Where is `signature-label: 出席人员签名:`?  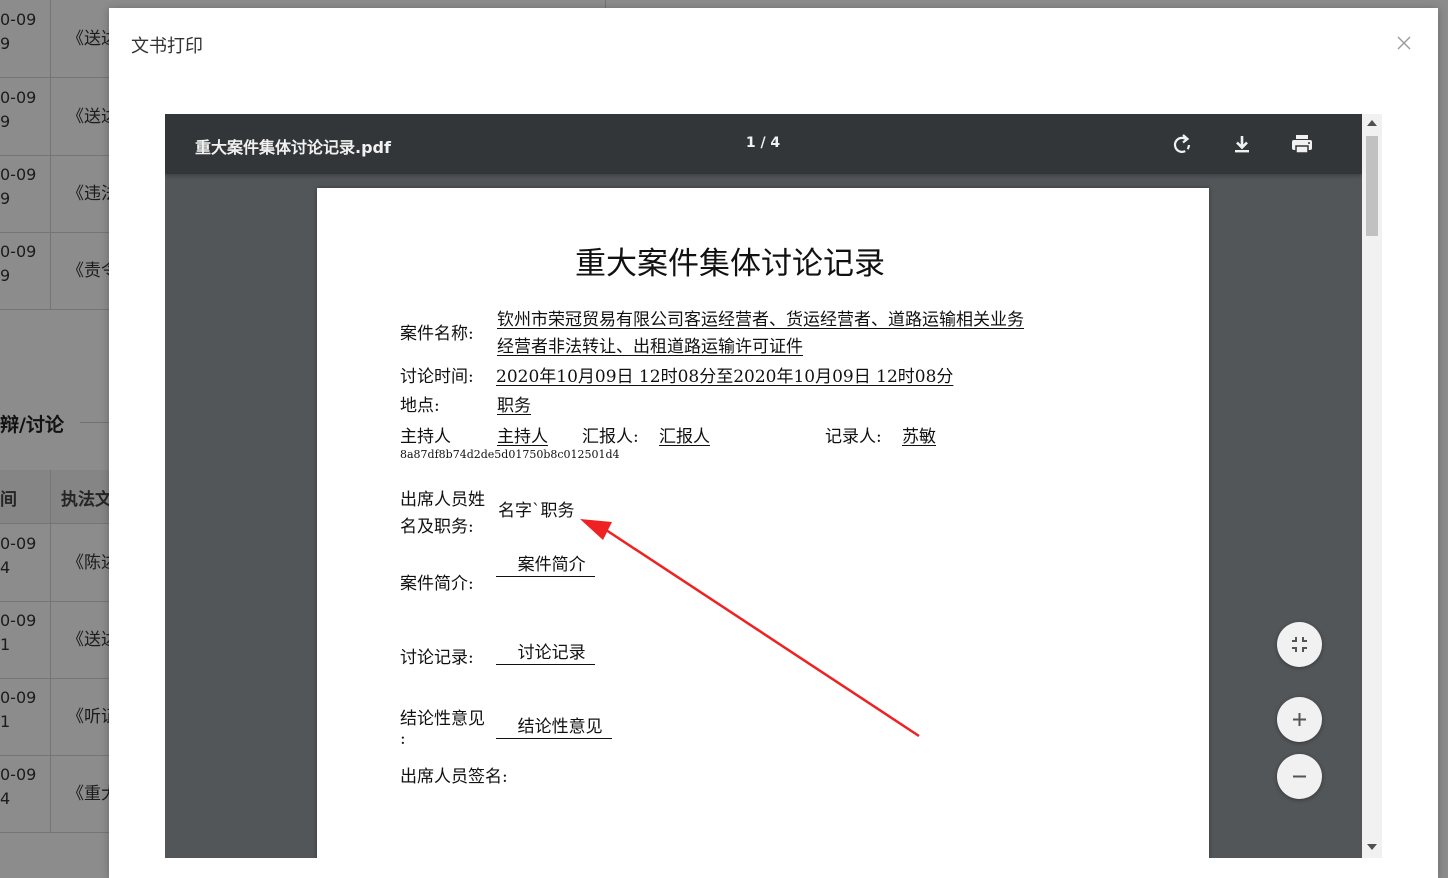 signature-label: 出席人员签名: is located at coordinates (454, 777).